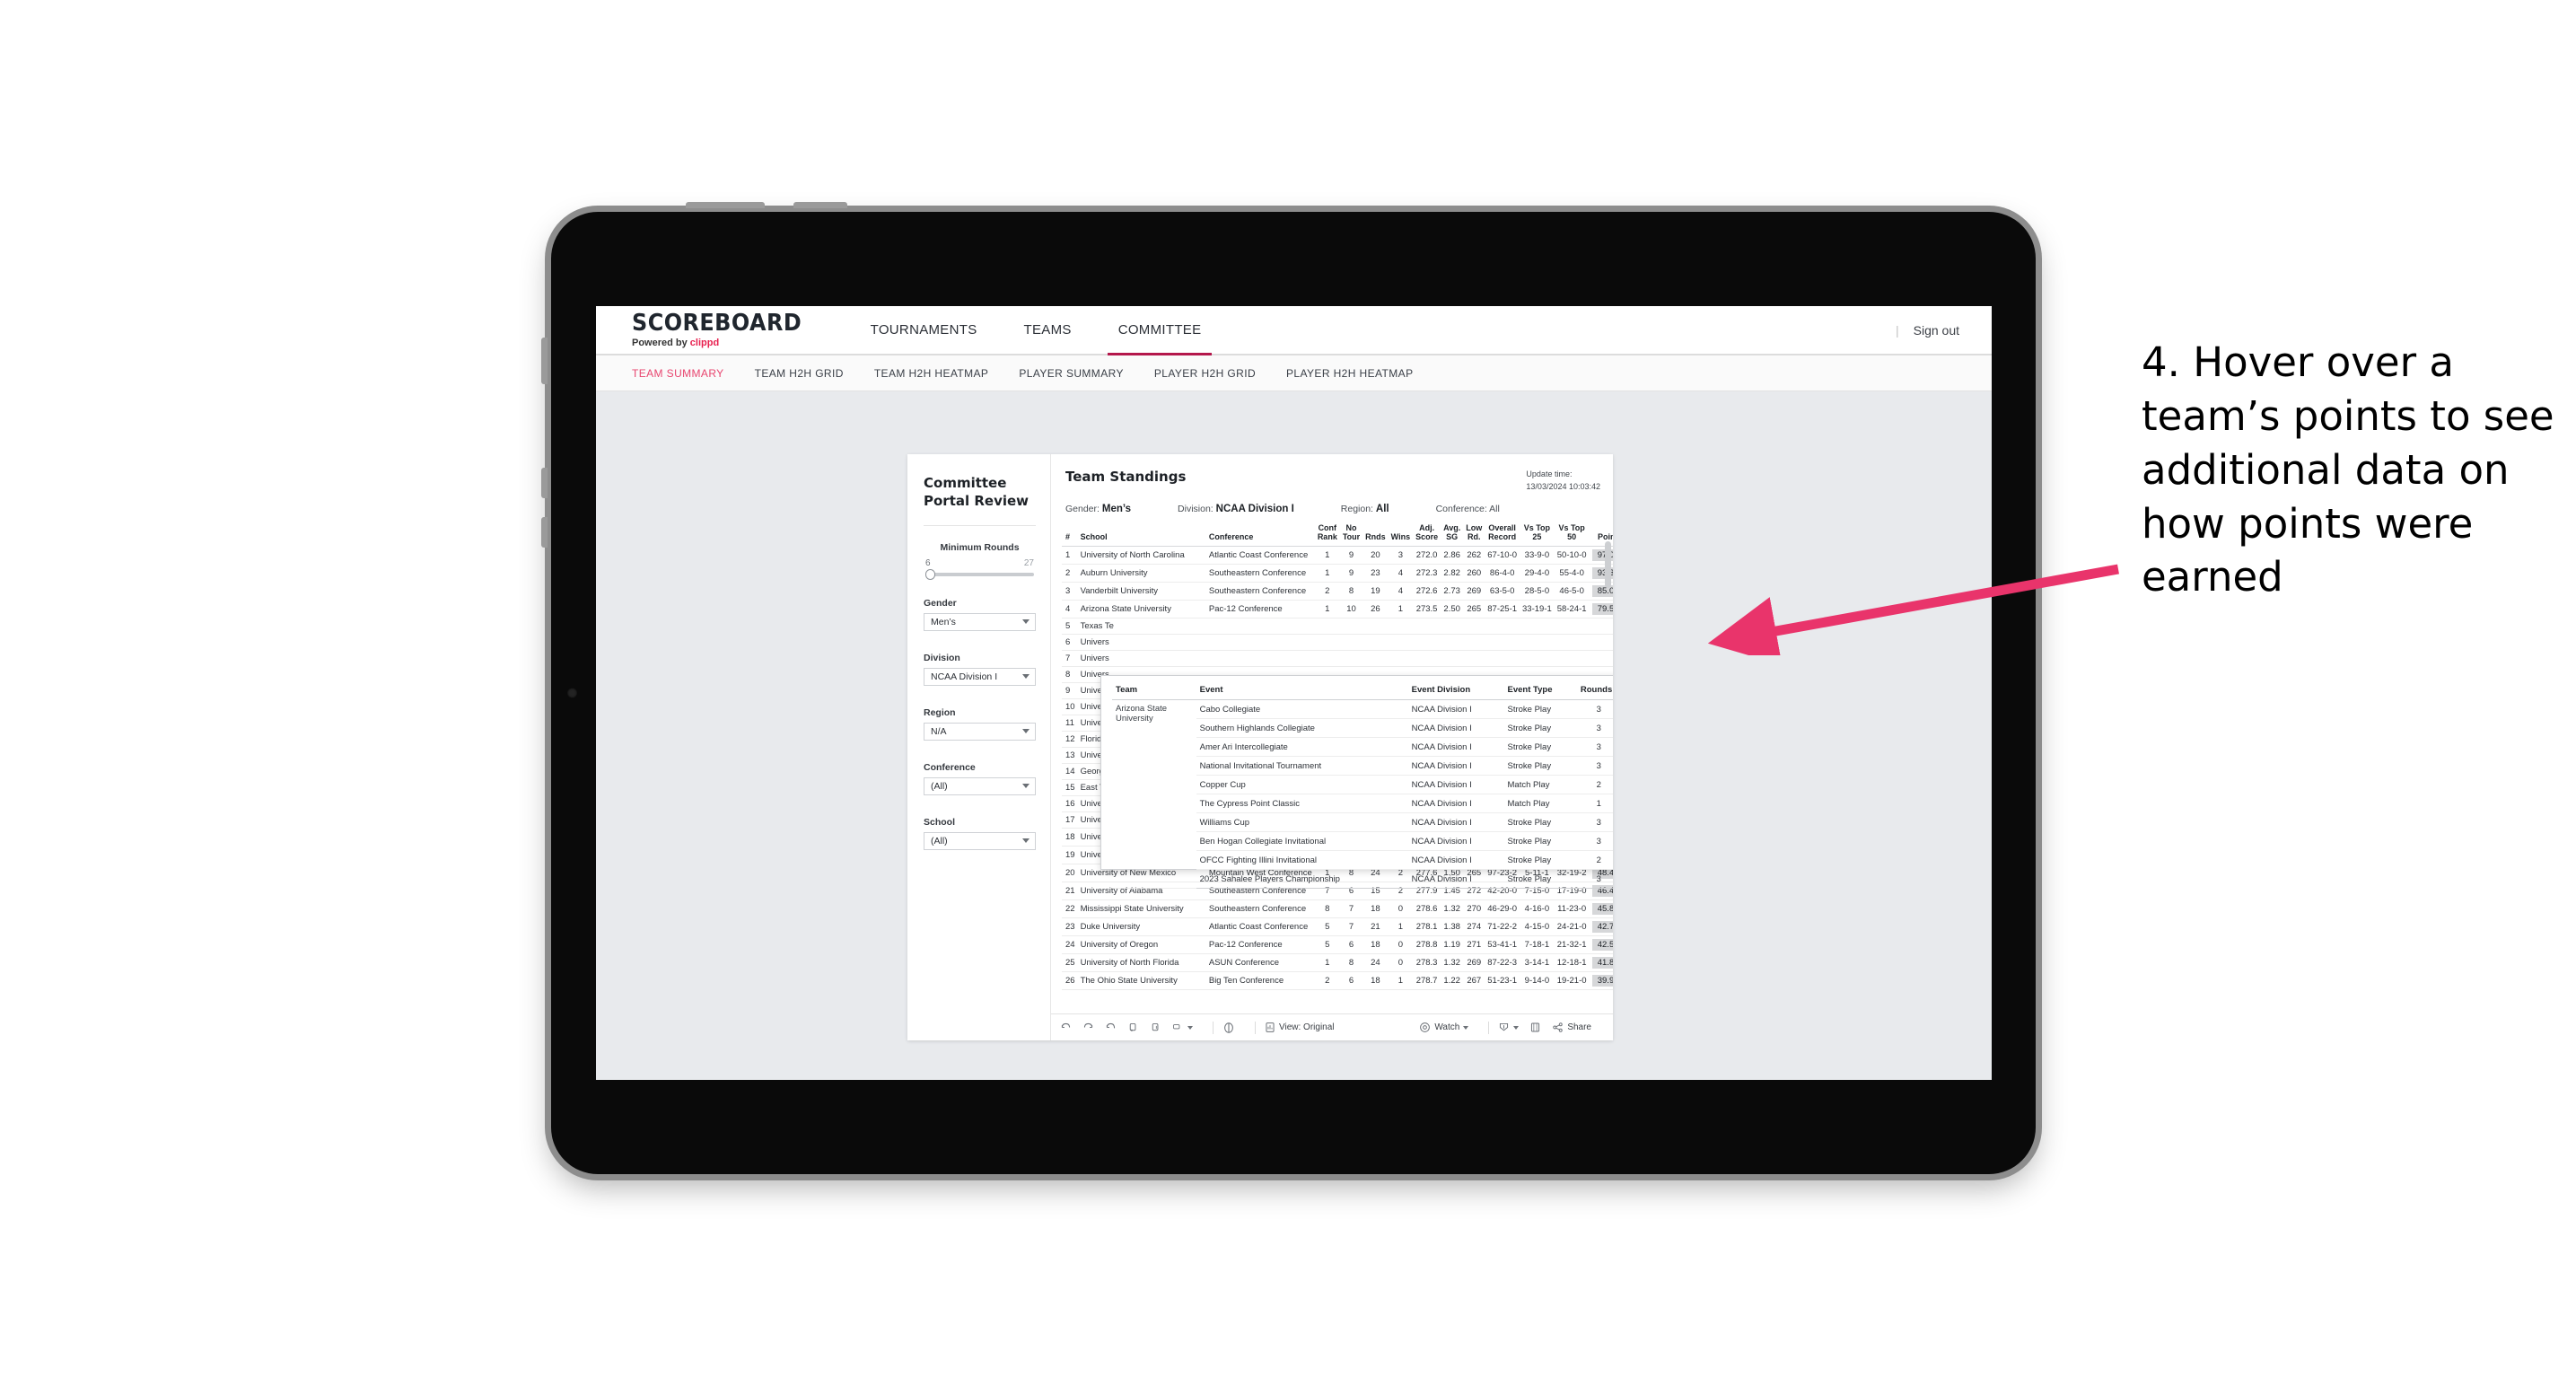 The width and height of the screenshot is (2576, 1386). I want to click on col-rnds: Rnds, so click(1375, 535).